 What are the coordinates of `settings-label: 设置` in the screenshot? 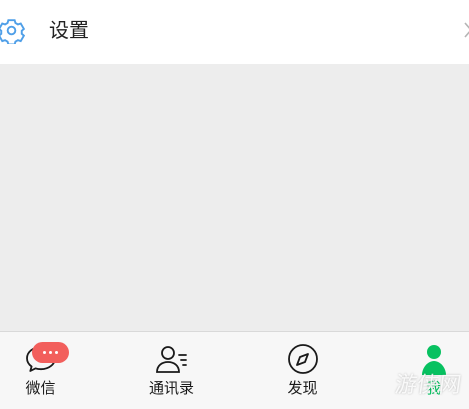 It's located at (69, 30).